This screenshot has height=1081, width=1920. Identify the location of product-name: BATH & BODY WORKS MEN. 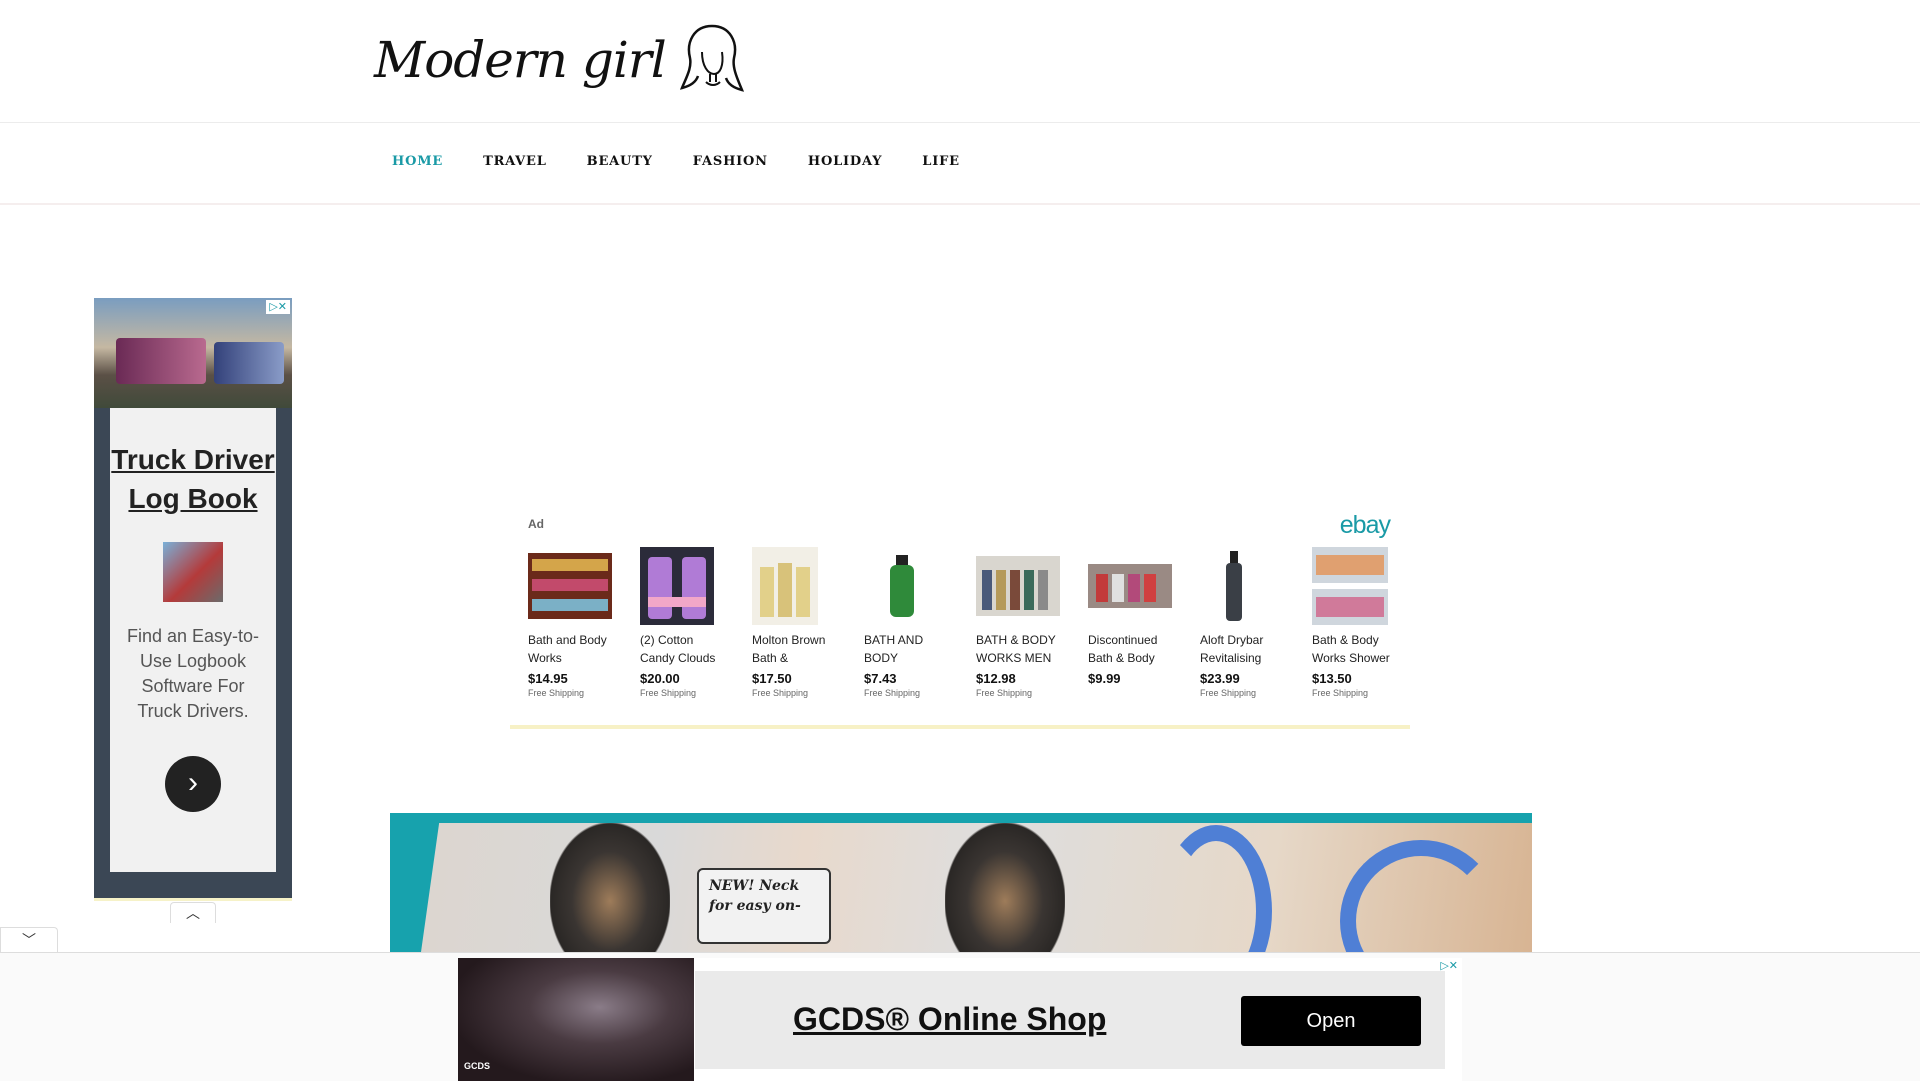
(1016, 649).